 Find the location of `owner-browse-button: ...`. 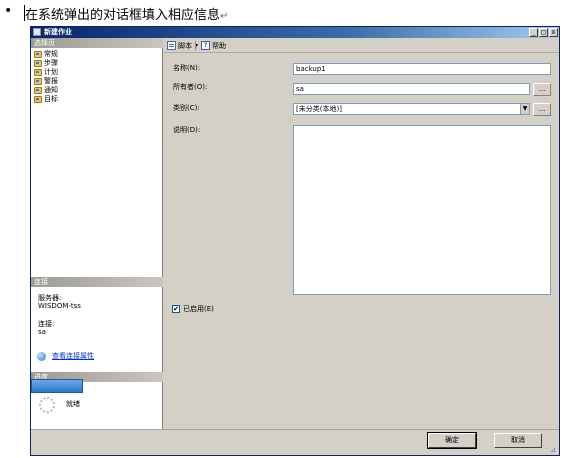

owner-browse-button: ... is located at coordinates (542, 89).